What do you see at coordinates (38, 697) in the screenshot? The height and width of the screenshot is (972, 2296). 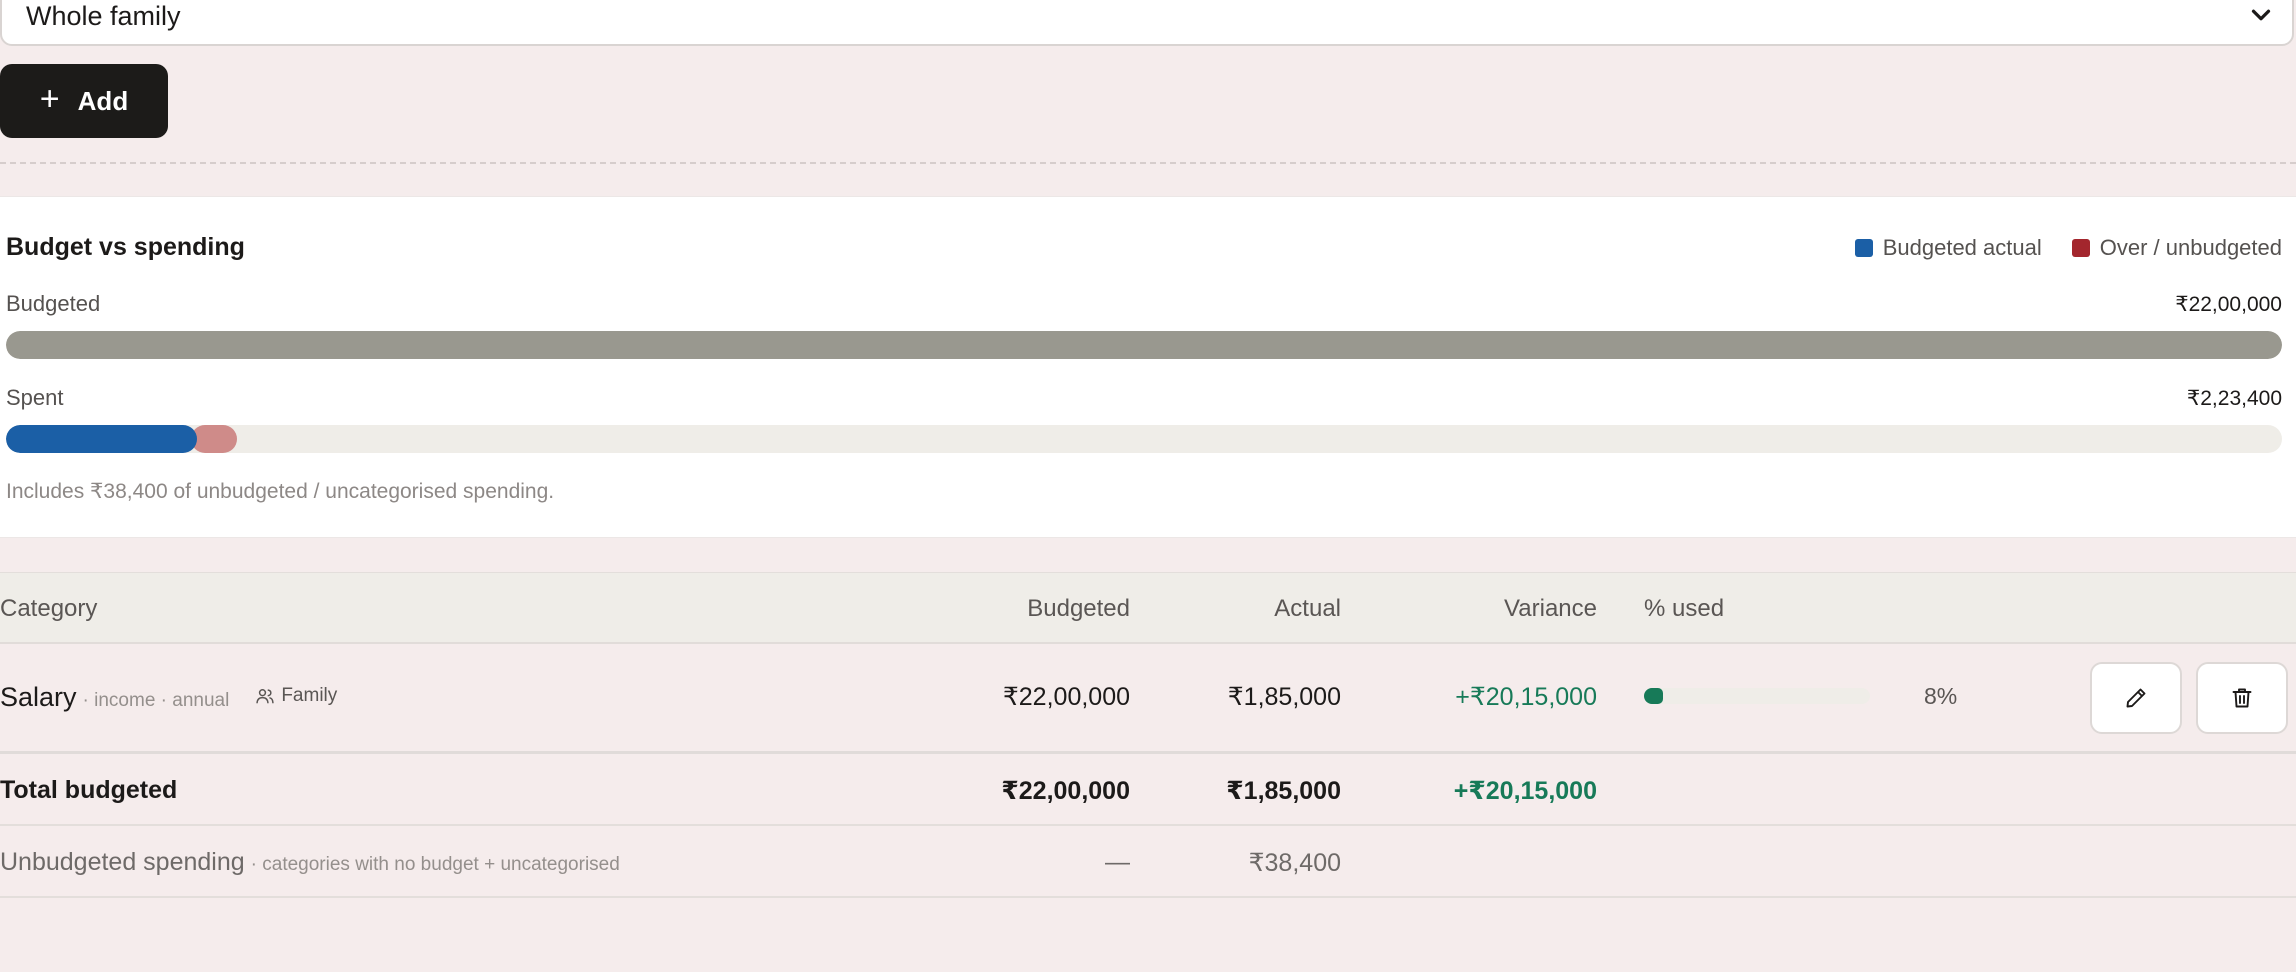 I see `category-name: Salary` at bounding box center [38, 697].